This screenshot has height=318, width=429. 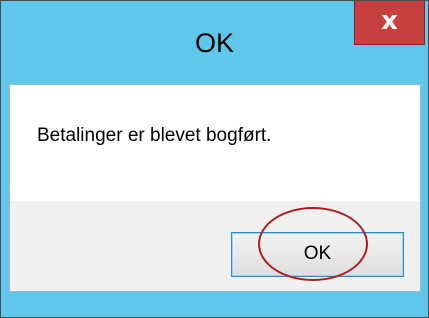 I want to click on close-button: x, so click(x=389, y=23).